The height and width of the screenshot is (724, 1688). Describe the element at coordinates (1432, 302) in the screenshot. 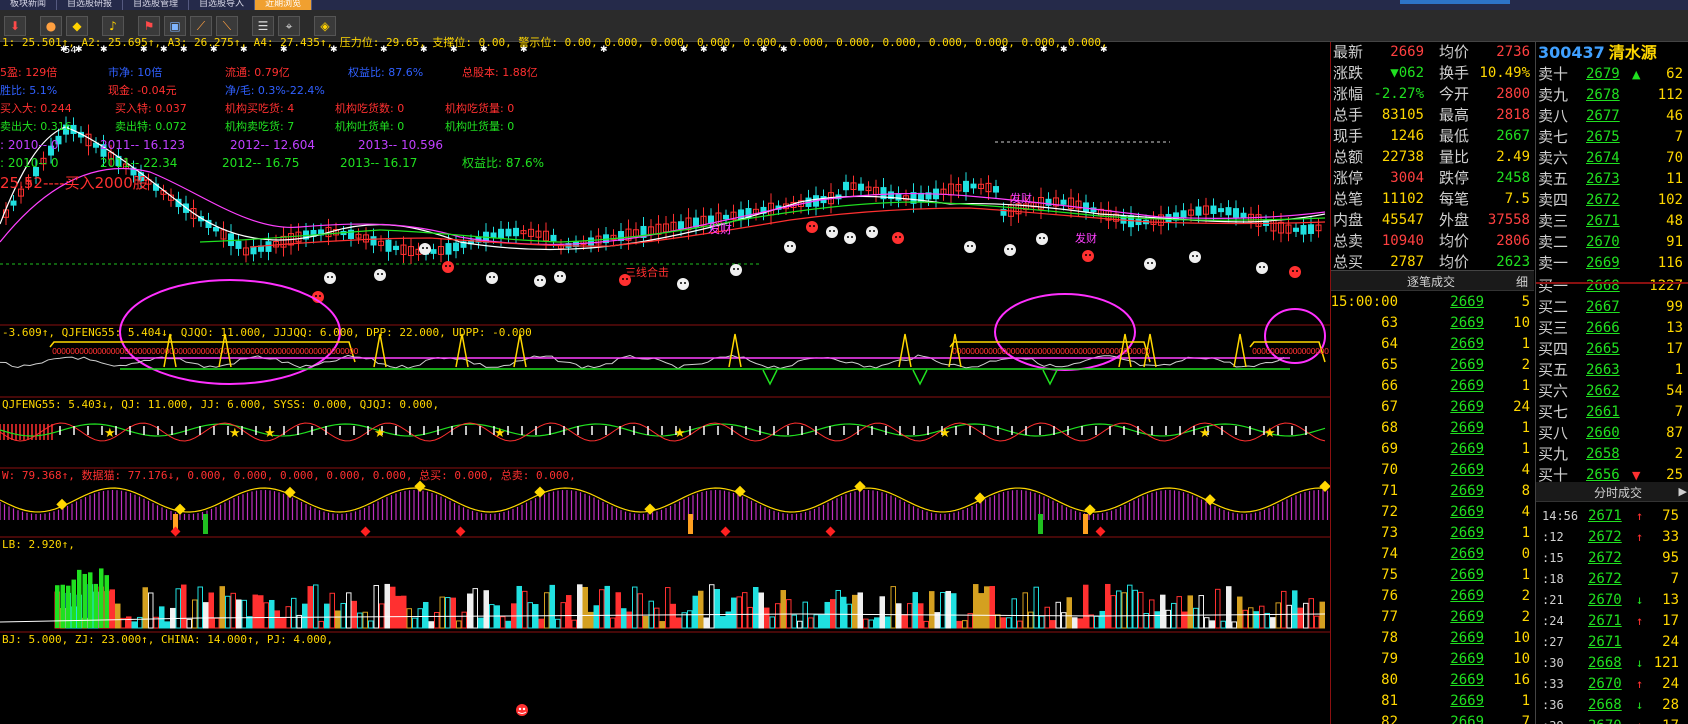

I see `tick-row: 15:00:00 2669 5` at that location.